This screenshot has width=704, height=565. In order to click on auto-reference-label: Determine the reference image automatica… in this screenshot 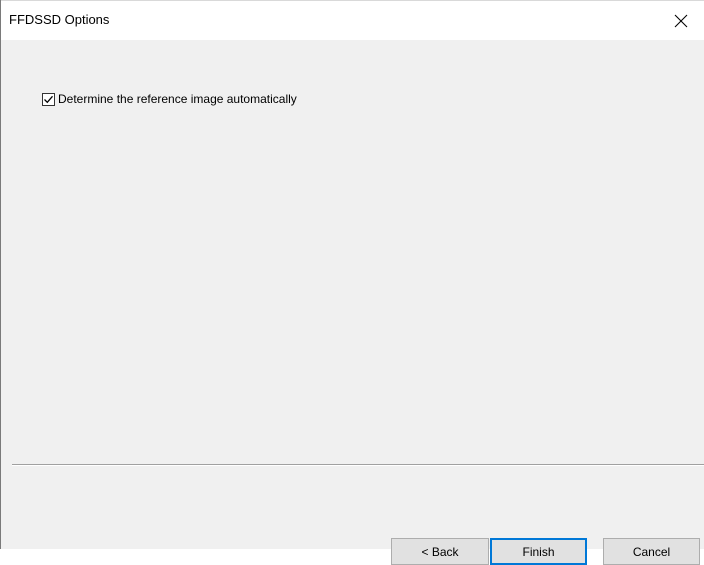, I will do `click(177, 99)`.